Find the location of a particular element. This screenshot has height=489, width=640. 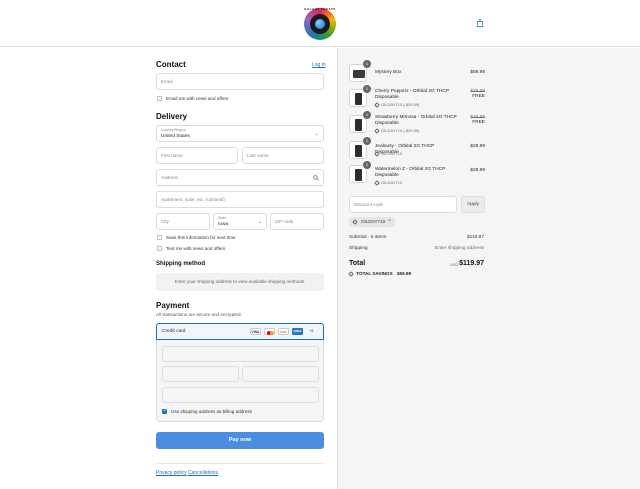

news-checkbox is located at coordinates (159, 98).